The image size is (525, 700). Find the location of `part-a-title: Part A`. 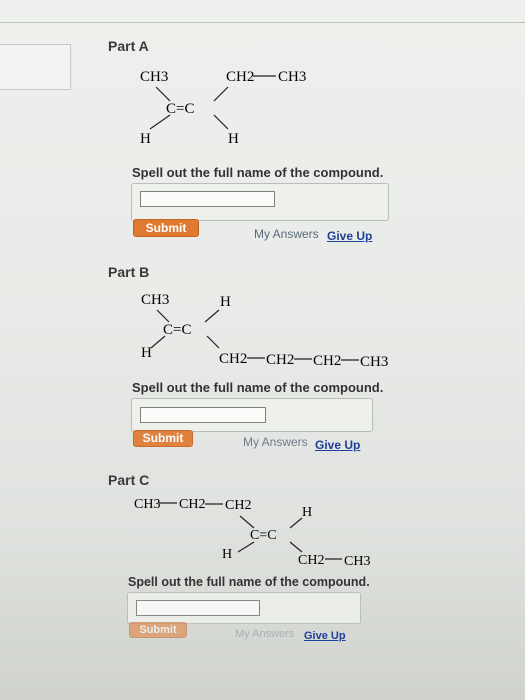

part-a-title: Part A is located at coordinates (128, 46).